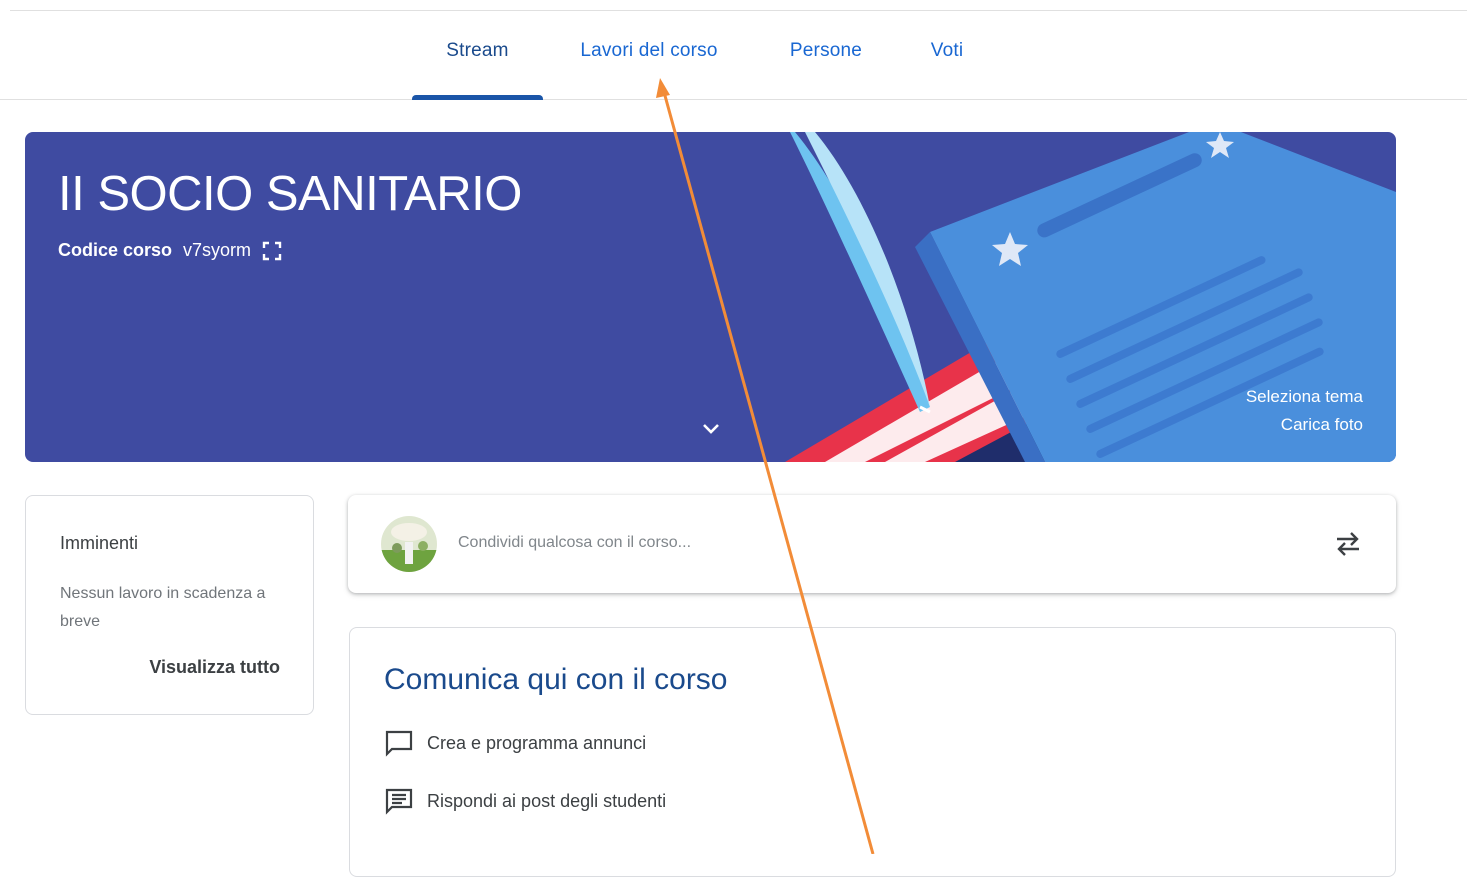  I want to click on course-code-label: Codice corso, so click(115, 250).